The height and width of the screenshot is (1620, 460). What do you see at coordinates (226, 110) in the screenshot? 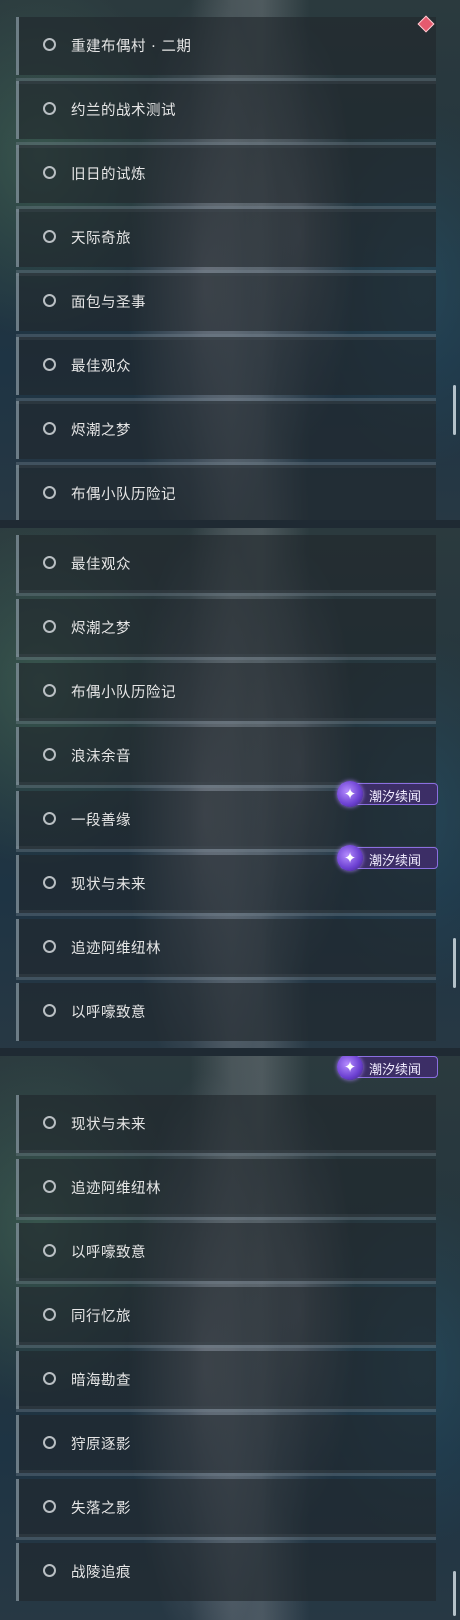
I see `quest-item: 约兰的战术测试` at bounding box center [226, 110].